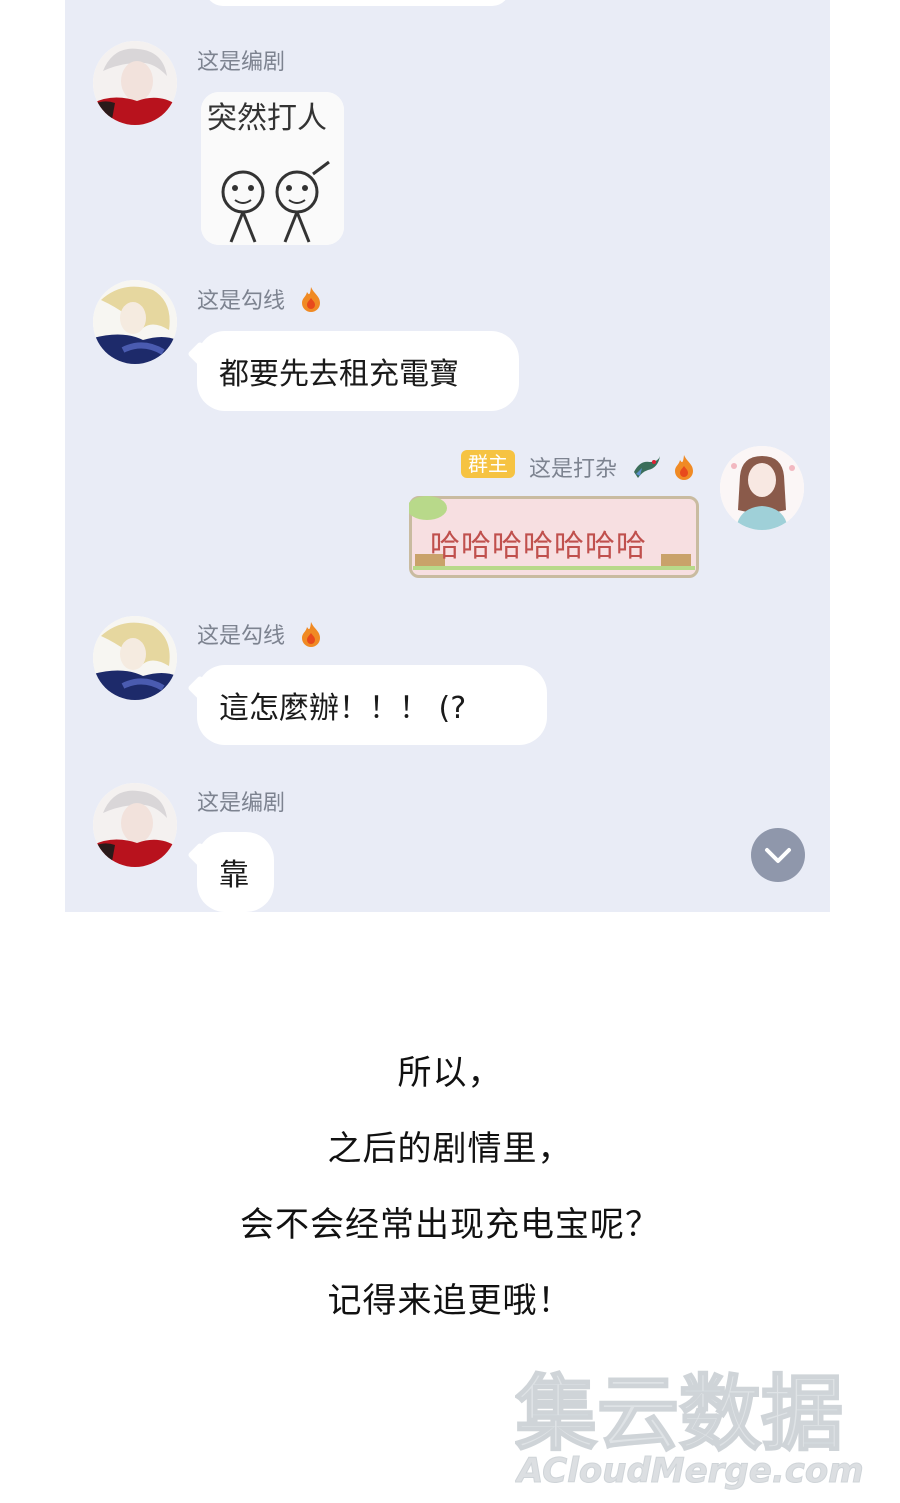  Describe the element at coordinates (488, 464) in the screenshot. I see `owner-badge: 群主` at that location.